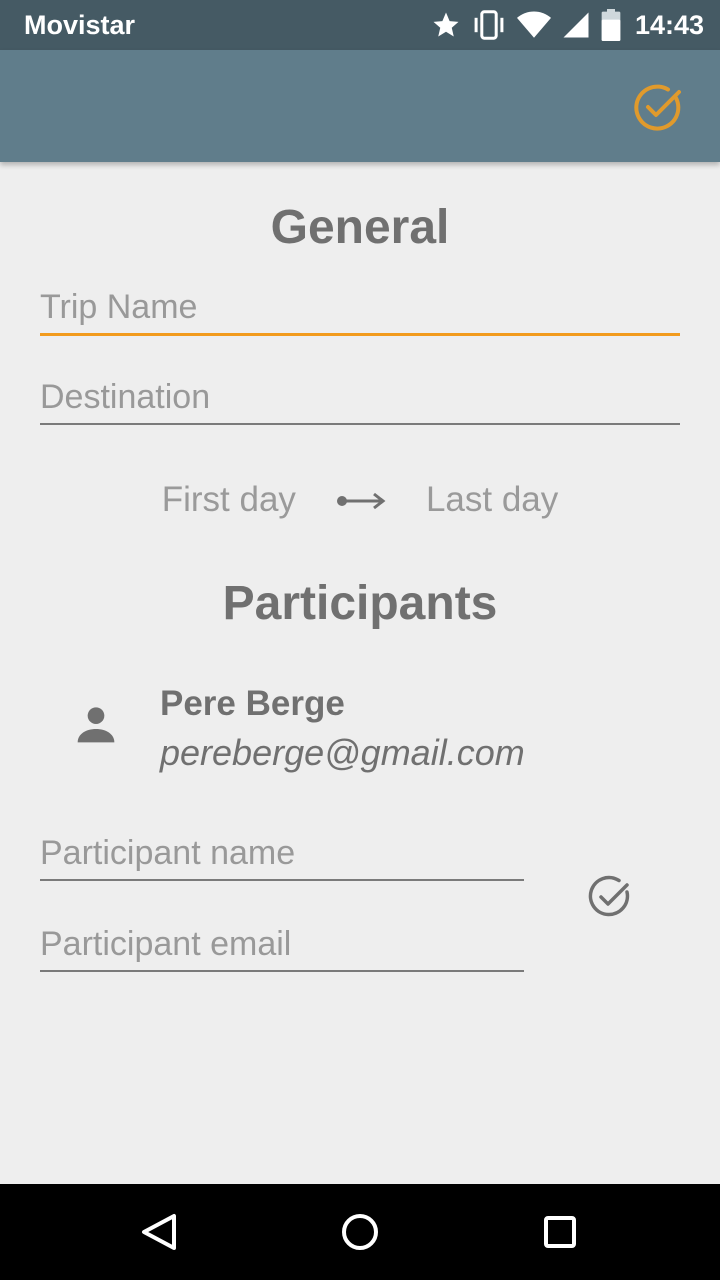 The width and height of the screenshot is (720, 1280). Describe the element at coordinates (80, 25) in the screenshot. I see `carrier-label: Movistar` at that location.